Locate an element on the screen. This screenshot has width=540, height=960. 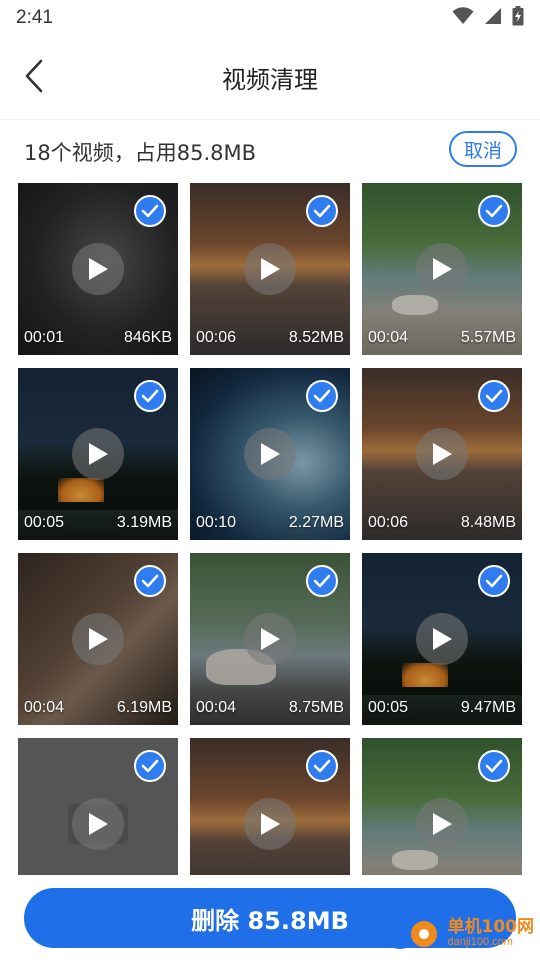
video-tile: 00:10 2.27MB is located at coordinates (270, 454).